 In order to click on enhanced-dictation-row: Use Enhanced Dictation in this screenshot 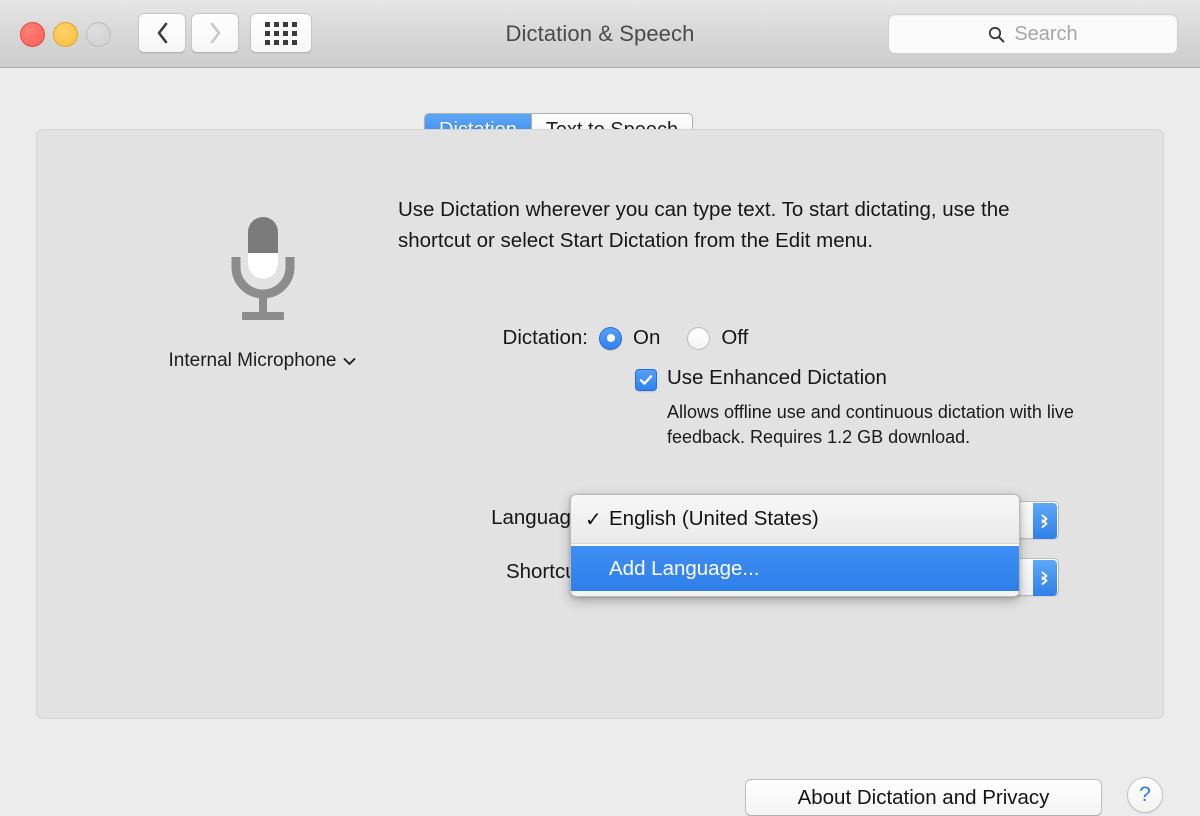, I will do `click(761, 378)`.